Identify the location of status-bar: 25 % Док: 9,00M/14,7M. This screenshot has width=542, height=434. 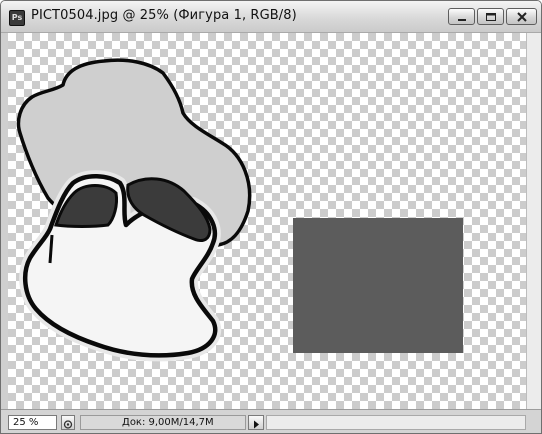
(271, 421).